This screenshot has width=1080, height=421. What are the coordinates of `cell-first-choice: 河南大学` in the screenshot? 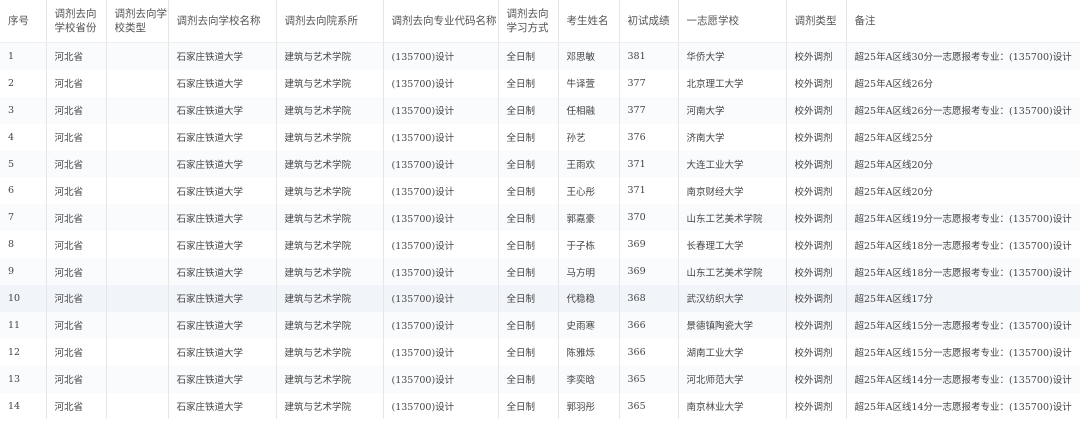 It's located at (732, 110).